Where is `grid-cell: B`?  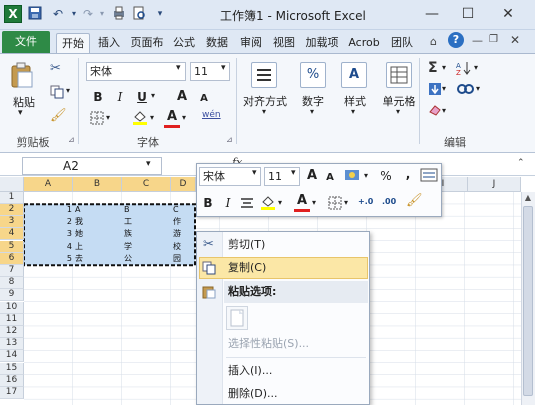
grid-cell: B is located at coordinates (127, 210).